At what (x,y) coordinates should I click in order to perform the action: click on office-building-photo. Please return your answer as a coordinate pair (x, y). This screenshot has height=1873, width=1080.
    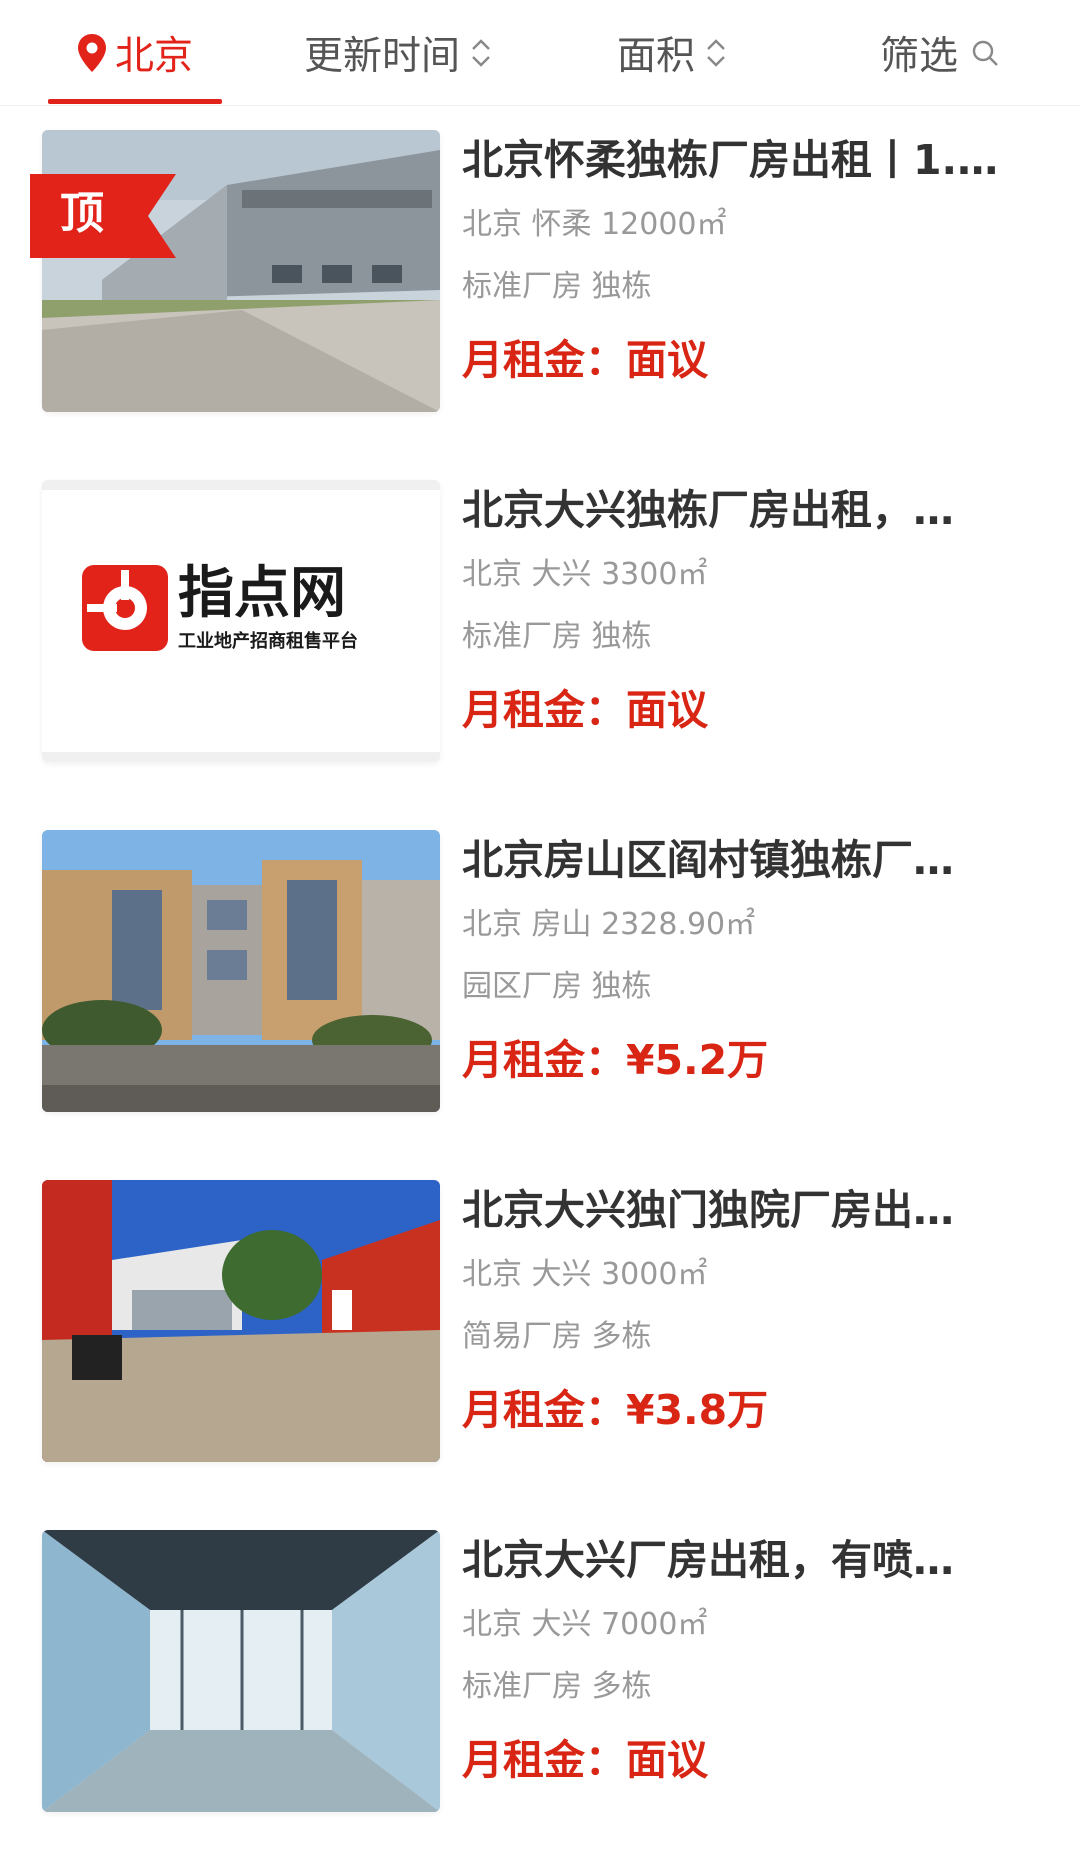
    Looking at the image, I should click on (241, 971).